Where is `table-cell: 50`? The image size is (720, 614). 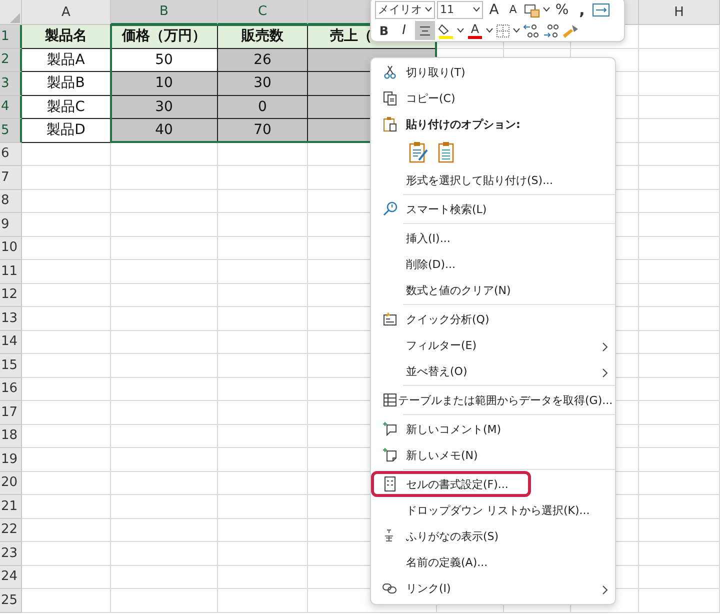 table-cell: 50 is located at coordinates (164, 60).